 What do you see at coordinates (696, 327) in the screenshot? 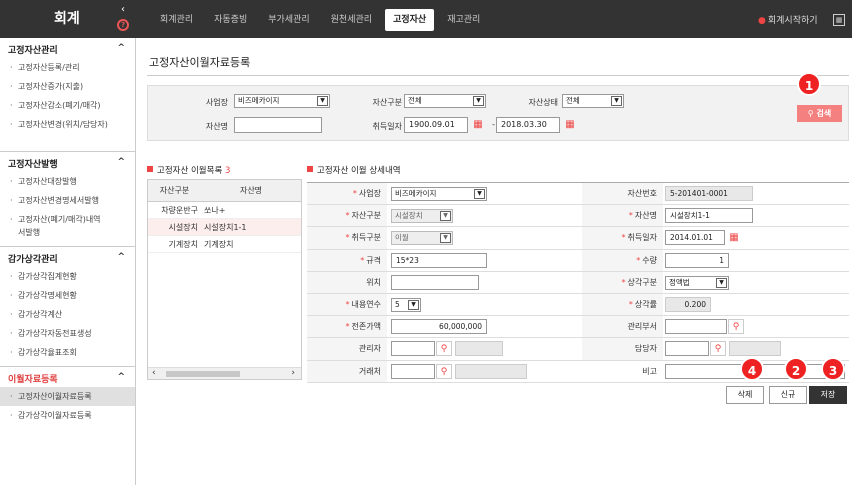
I see `dept-field` at bounding box center [696, 327].